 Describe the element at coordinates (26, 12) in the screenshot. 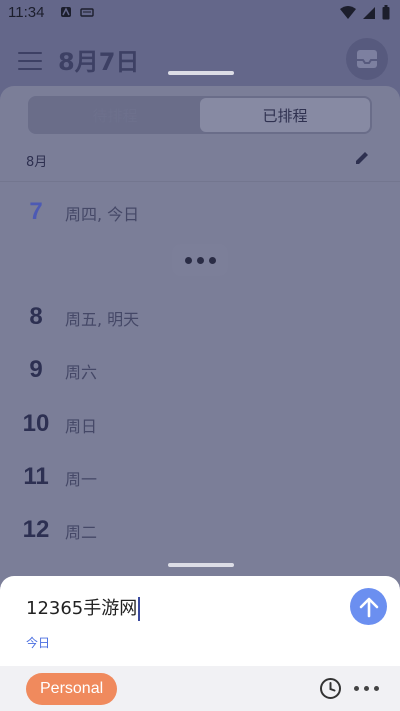

I see `status-time: 11:34` at that location.